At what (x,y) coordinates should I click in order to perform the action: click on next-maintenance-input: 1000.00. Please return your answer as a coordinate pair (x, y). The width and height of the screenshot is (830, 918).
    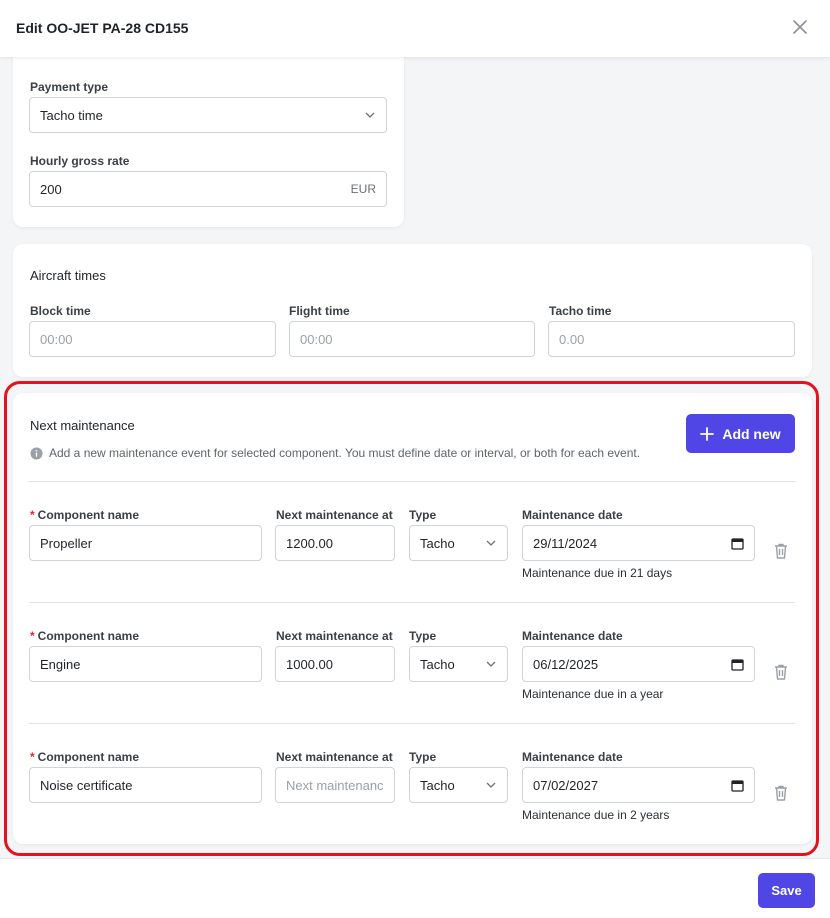
    Looking at the image, I should click on (335, 664).